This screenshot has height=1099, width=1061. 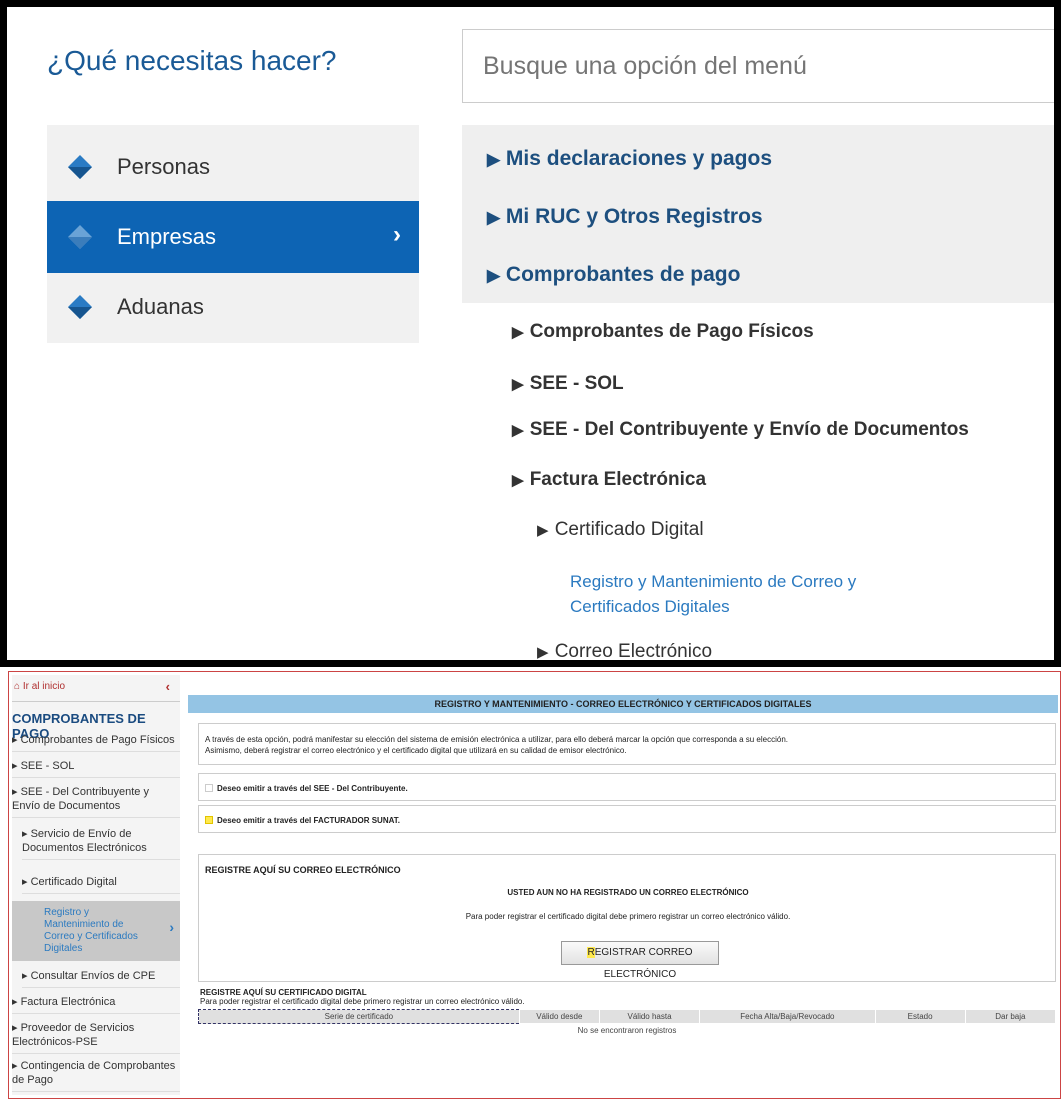 What do you see at coordinates (93, 976) in the screenshot?
I see `sidebar-item-label: Consultar Envíos de CPE` at bounding box center [93, 976].